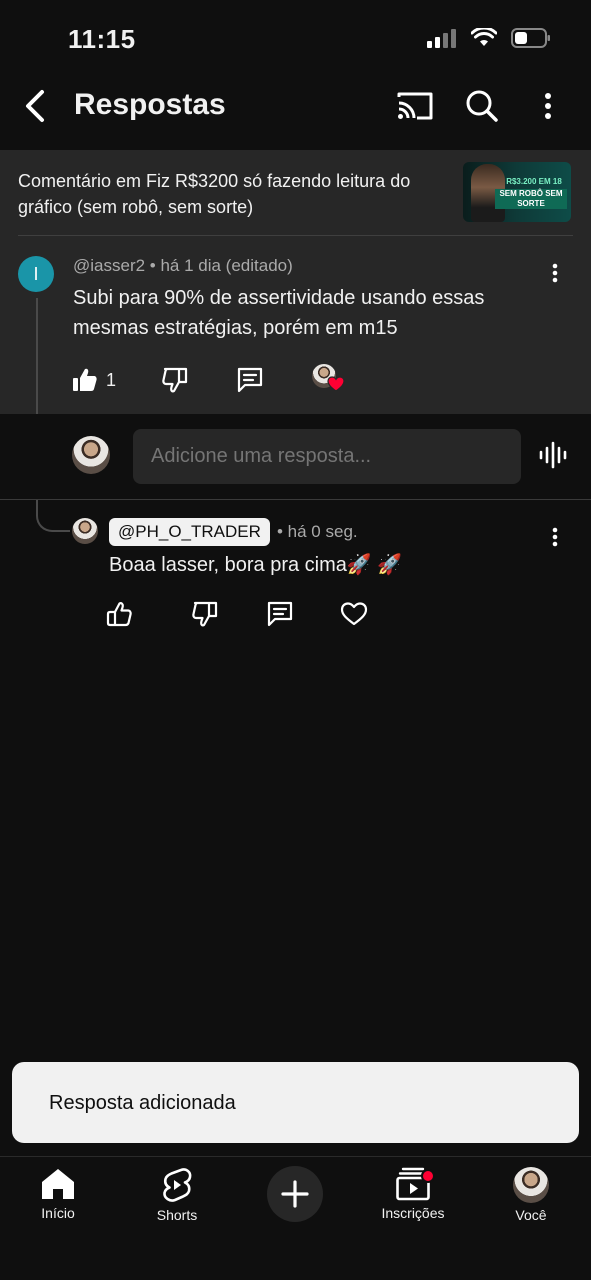  Describe the element at coordinates (553, 455) in the screenshot. I see `voice-waveform-icon` at that location.